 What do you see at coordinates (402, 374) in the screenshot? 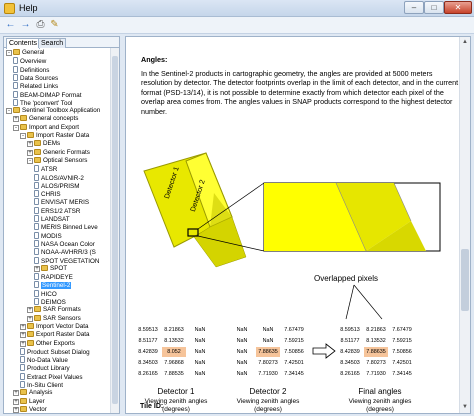
I see `grid-cell: 7.34145` at bounding box center [402, 374].